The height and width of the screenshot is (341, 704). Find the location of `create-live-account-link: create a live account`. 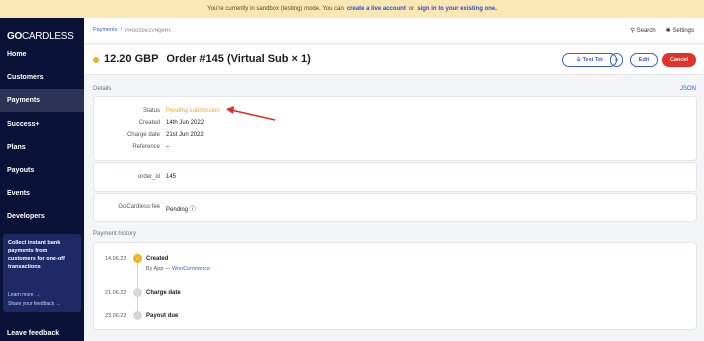

create-live-account-link: create a live account is located at coordinates (376, 9).